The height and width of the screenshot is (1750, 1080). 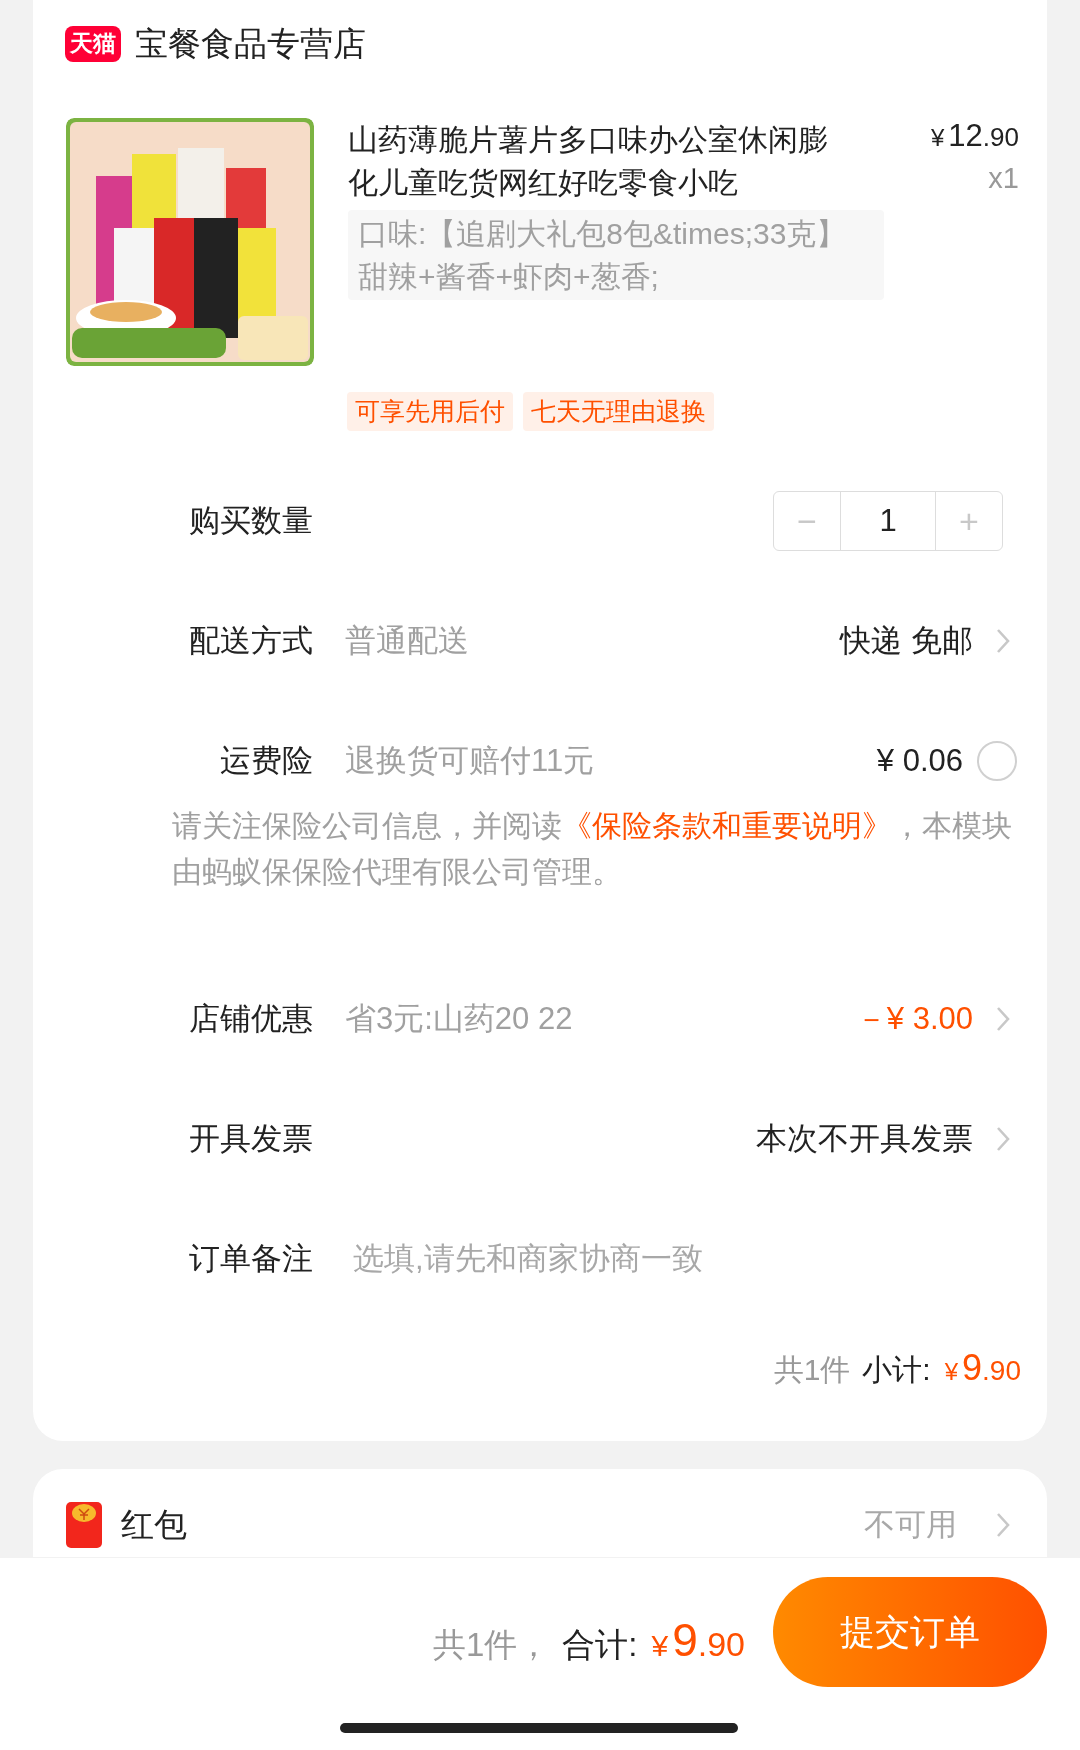 I want to click on row-value: 快递 免邮, so click(x=906, y=641).